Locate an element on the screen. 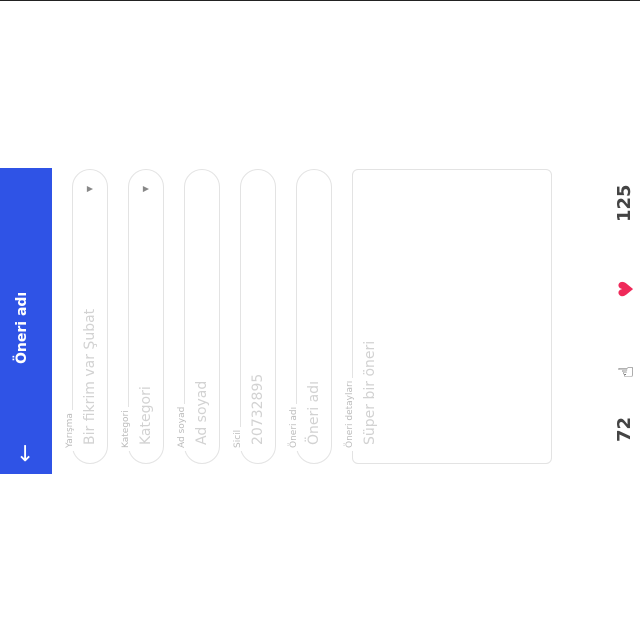  suggestion-name-value: Öneri adı is located at coordinates (314, 413).